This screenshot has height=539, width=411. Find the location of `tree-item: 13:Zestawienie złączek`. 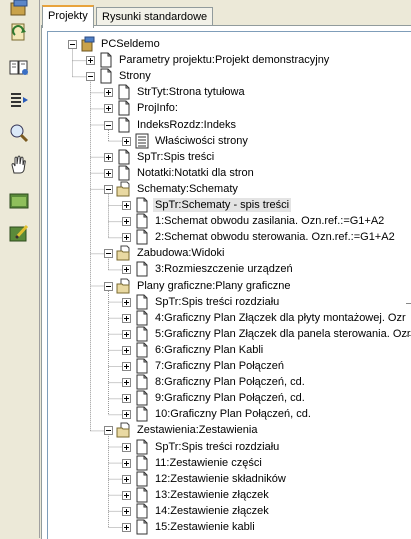

tree-item: 13:Zestawienie złączek is located at coordinates (202, 495).